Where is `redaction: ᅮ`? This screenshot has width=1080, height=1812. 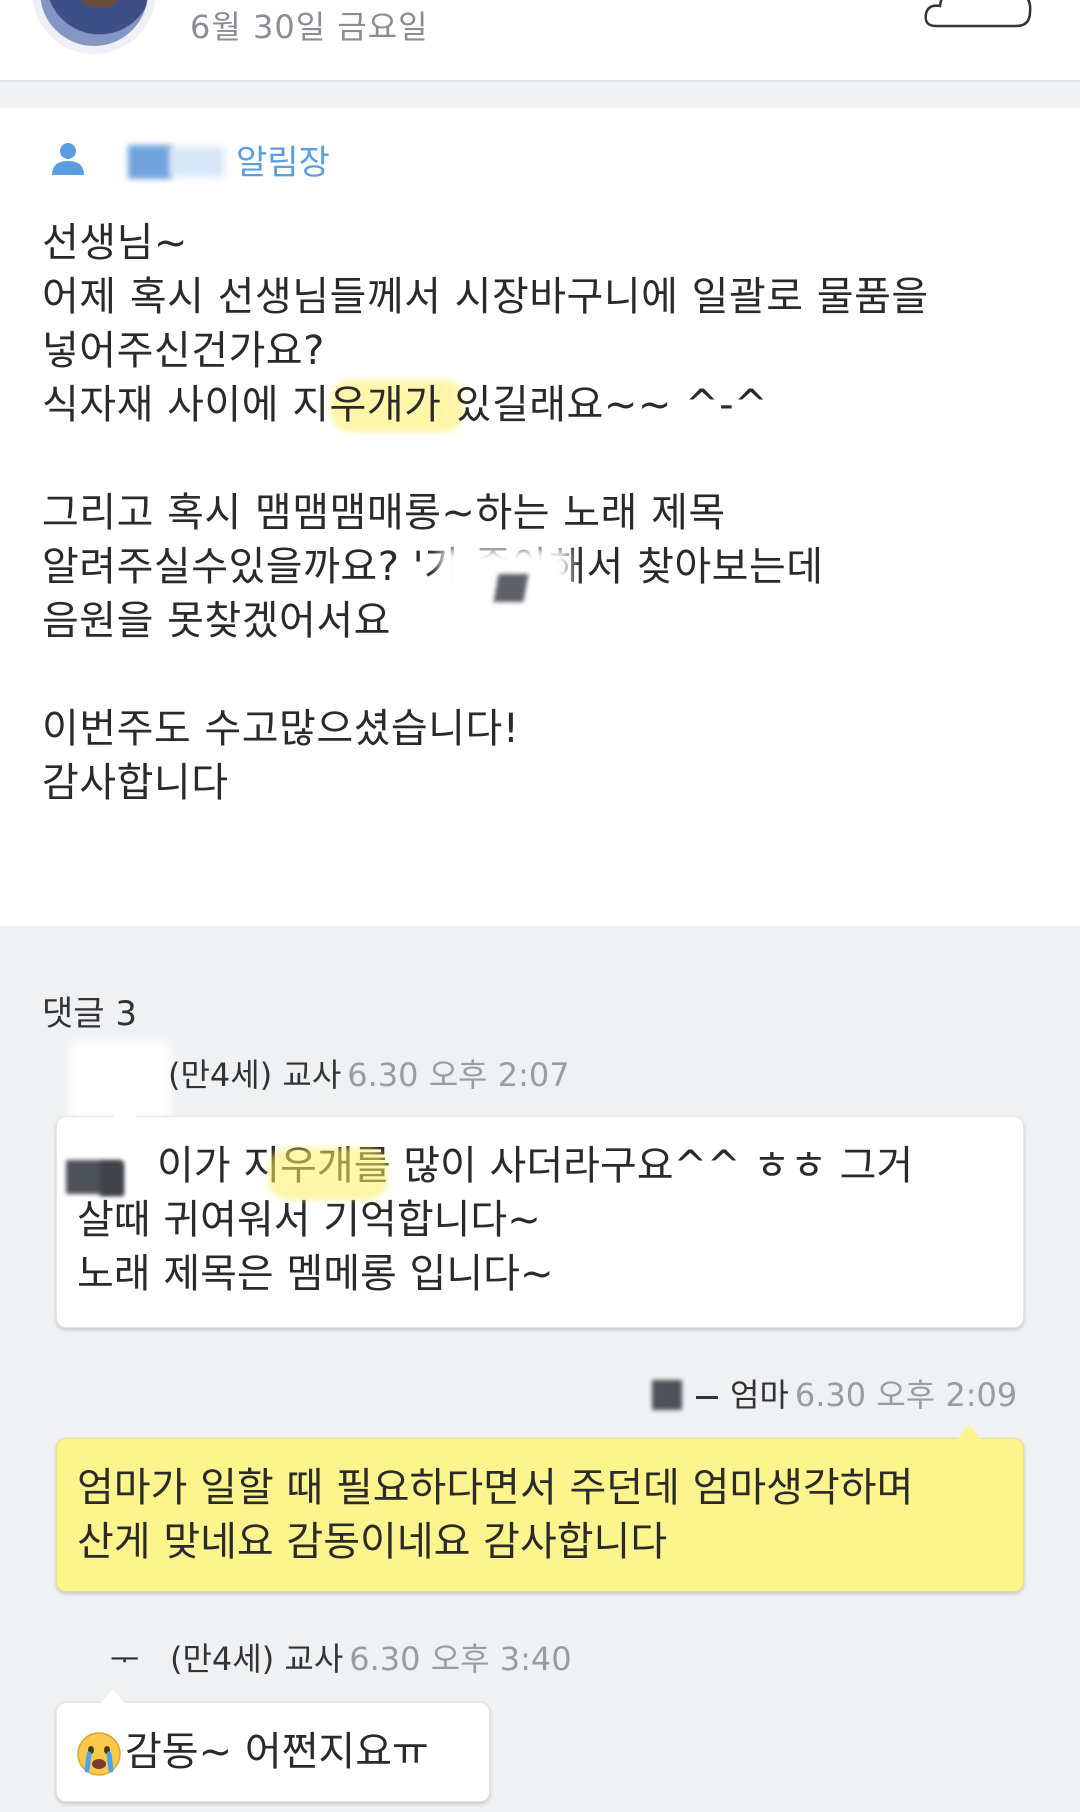
redaction: ᅮ is located at coordinates (125, 1659).